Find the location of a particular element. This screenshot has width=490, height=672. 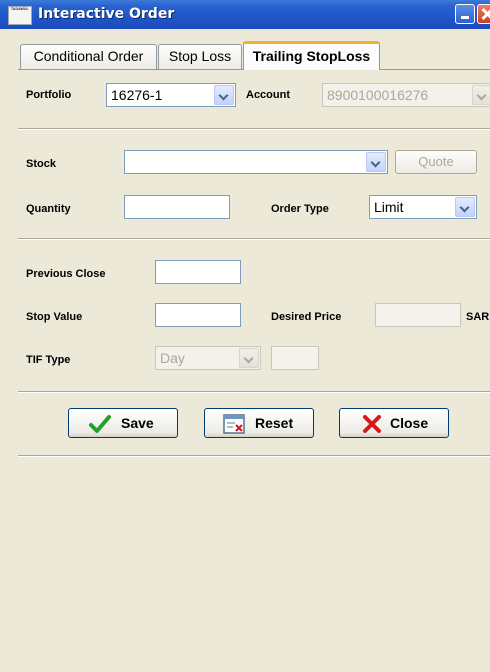

previous-close-input is located at coordinates (198, 272).